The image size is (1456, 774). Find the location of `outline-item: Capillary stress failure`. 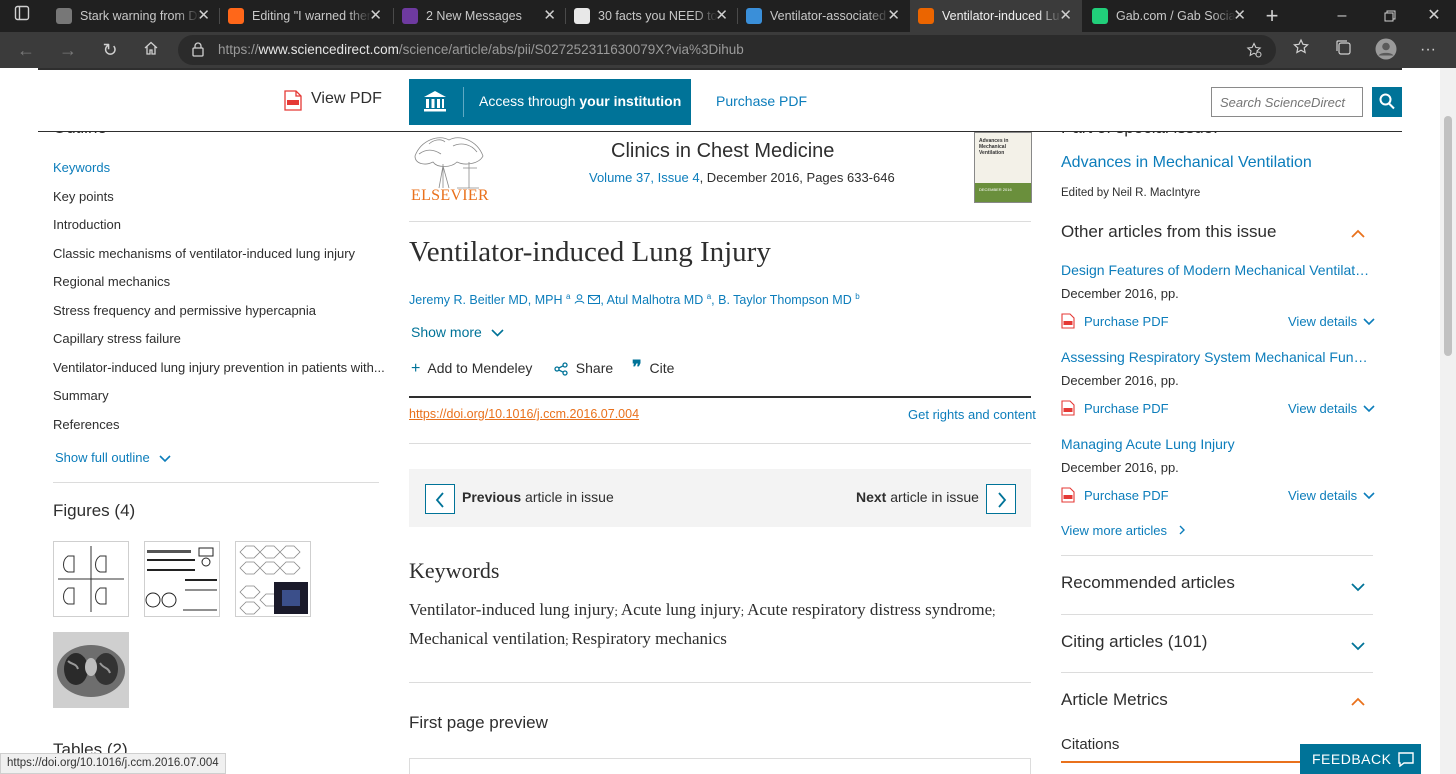

outline-item: Capillary stress failure is located at coordinates (117, 338).